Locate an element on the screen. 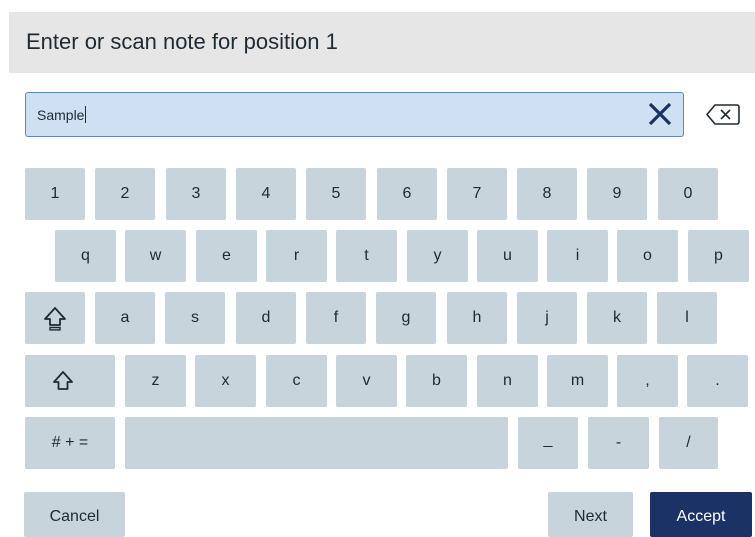 Image resolution: width=755 pixels, height=537 pixels. accept-button-label: Accept is located at coordinates (701, 516).